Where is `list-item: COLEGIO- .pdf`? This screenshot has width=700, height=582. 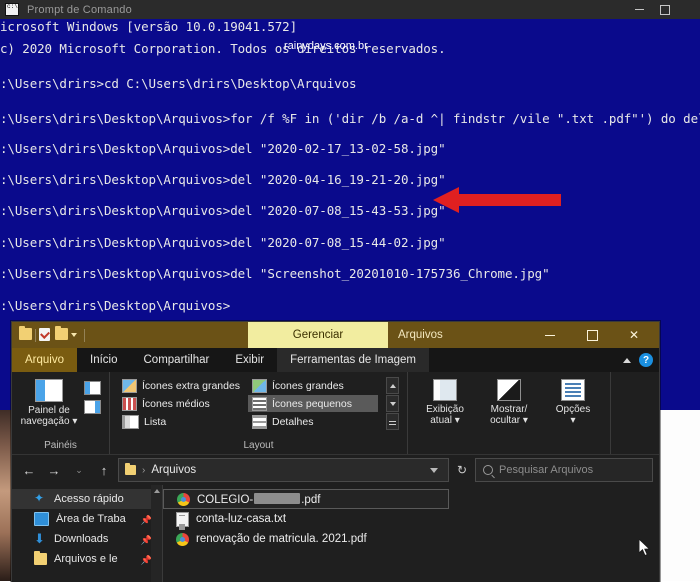
list-item: COLEGIO- .pdf is located at coordinates (306, 499).